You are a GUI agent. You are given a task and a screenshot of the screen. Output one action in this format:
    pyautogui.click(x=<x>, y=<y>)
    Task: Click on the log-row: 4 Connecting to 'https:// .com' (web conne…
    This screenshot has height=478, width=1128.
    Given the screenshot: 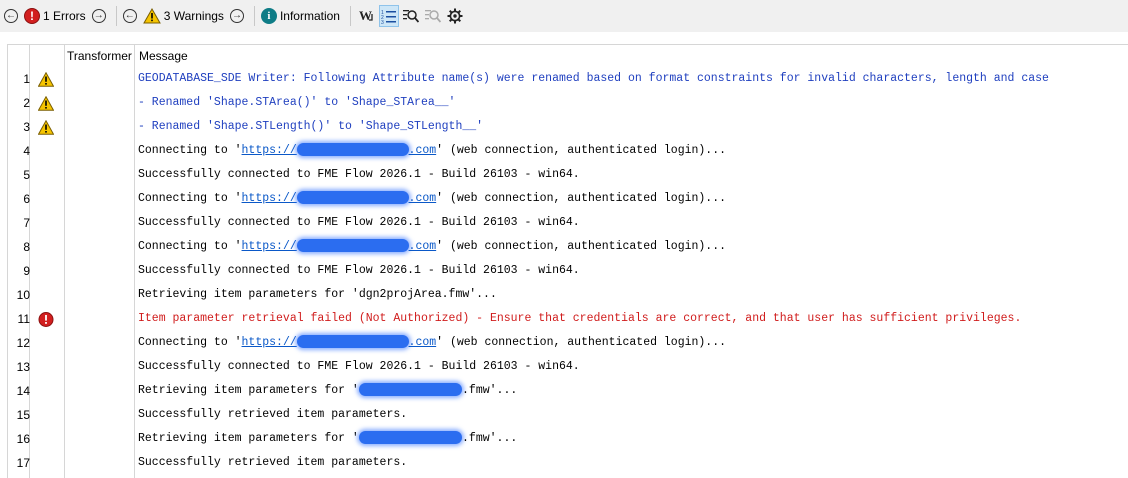 What is the action you would take?
    pyautogui.click(x=568, y=151)
    